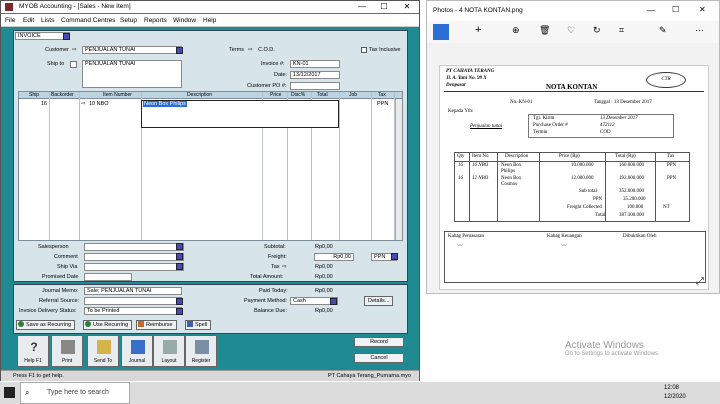 The width and height of the screenshot is (720, 404). I want to click on menu-file: File, so click(10, 20).